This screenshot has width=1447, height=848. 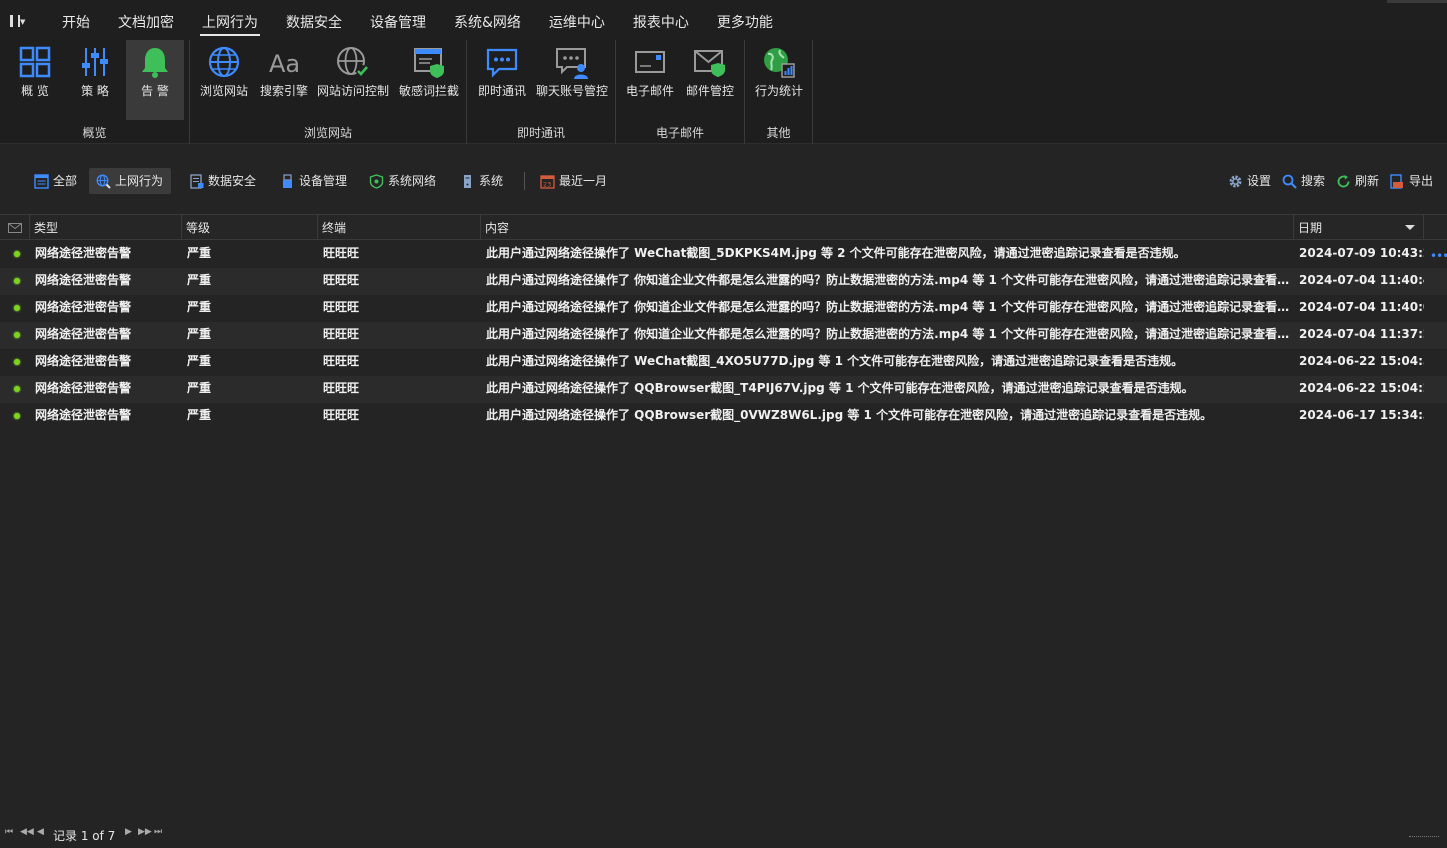 I want to click on ribbon-group-label: 浏览网站, so click(x=327, y=133).